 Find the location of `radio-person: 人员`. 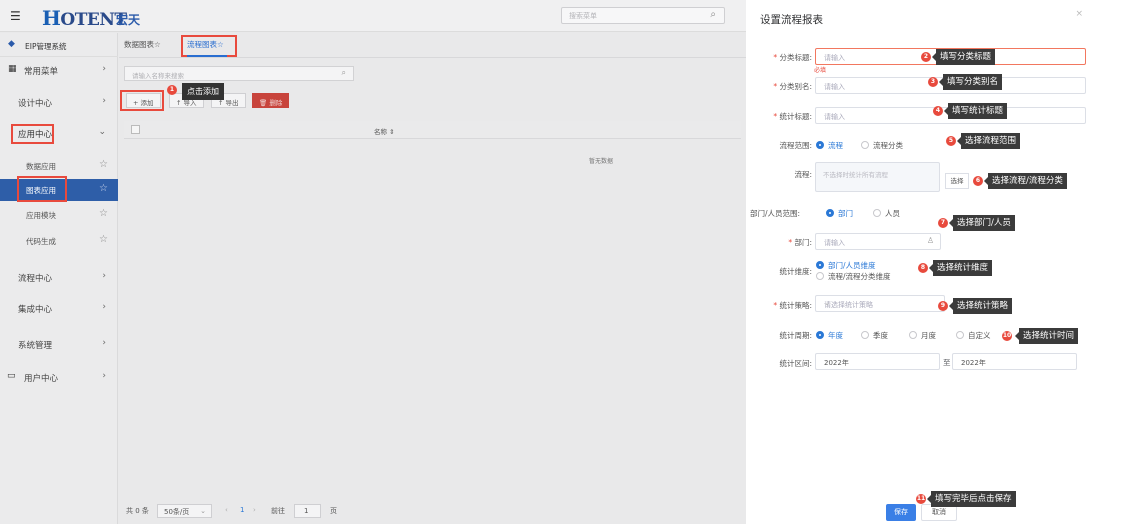

radio-person: 人员 is located at coordinates (886, 213).